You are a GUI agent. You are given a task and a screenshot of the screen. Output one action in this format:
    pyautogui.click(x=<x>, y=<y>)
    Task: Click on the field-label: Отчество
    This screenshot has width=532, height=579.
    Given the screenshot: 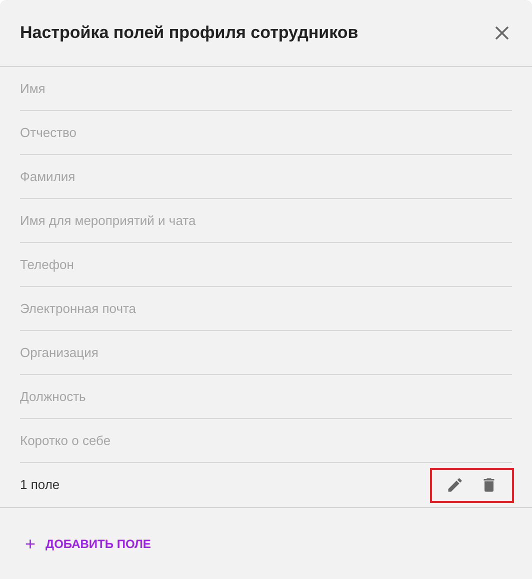 What is the action you would take?
    pyautogui.click(x=48, y=133)
    